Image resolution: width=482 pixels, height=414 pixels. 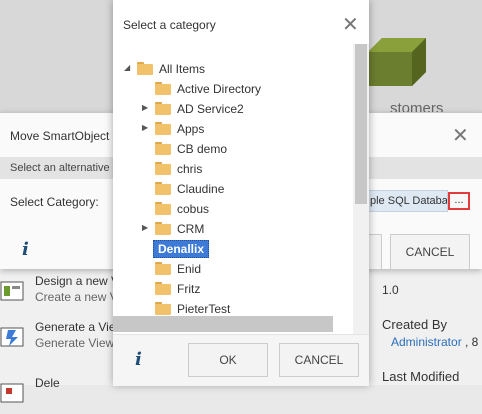 What do you see at coordinates (233, 290) in the screenshot?
I see `tree-node: Fritz` at bounding box center [233, 290].